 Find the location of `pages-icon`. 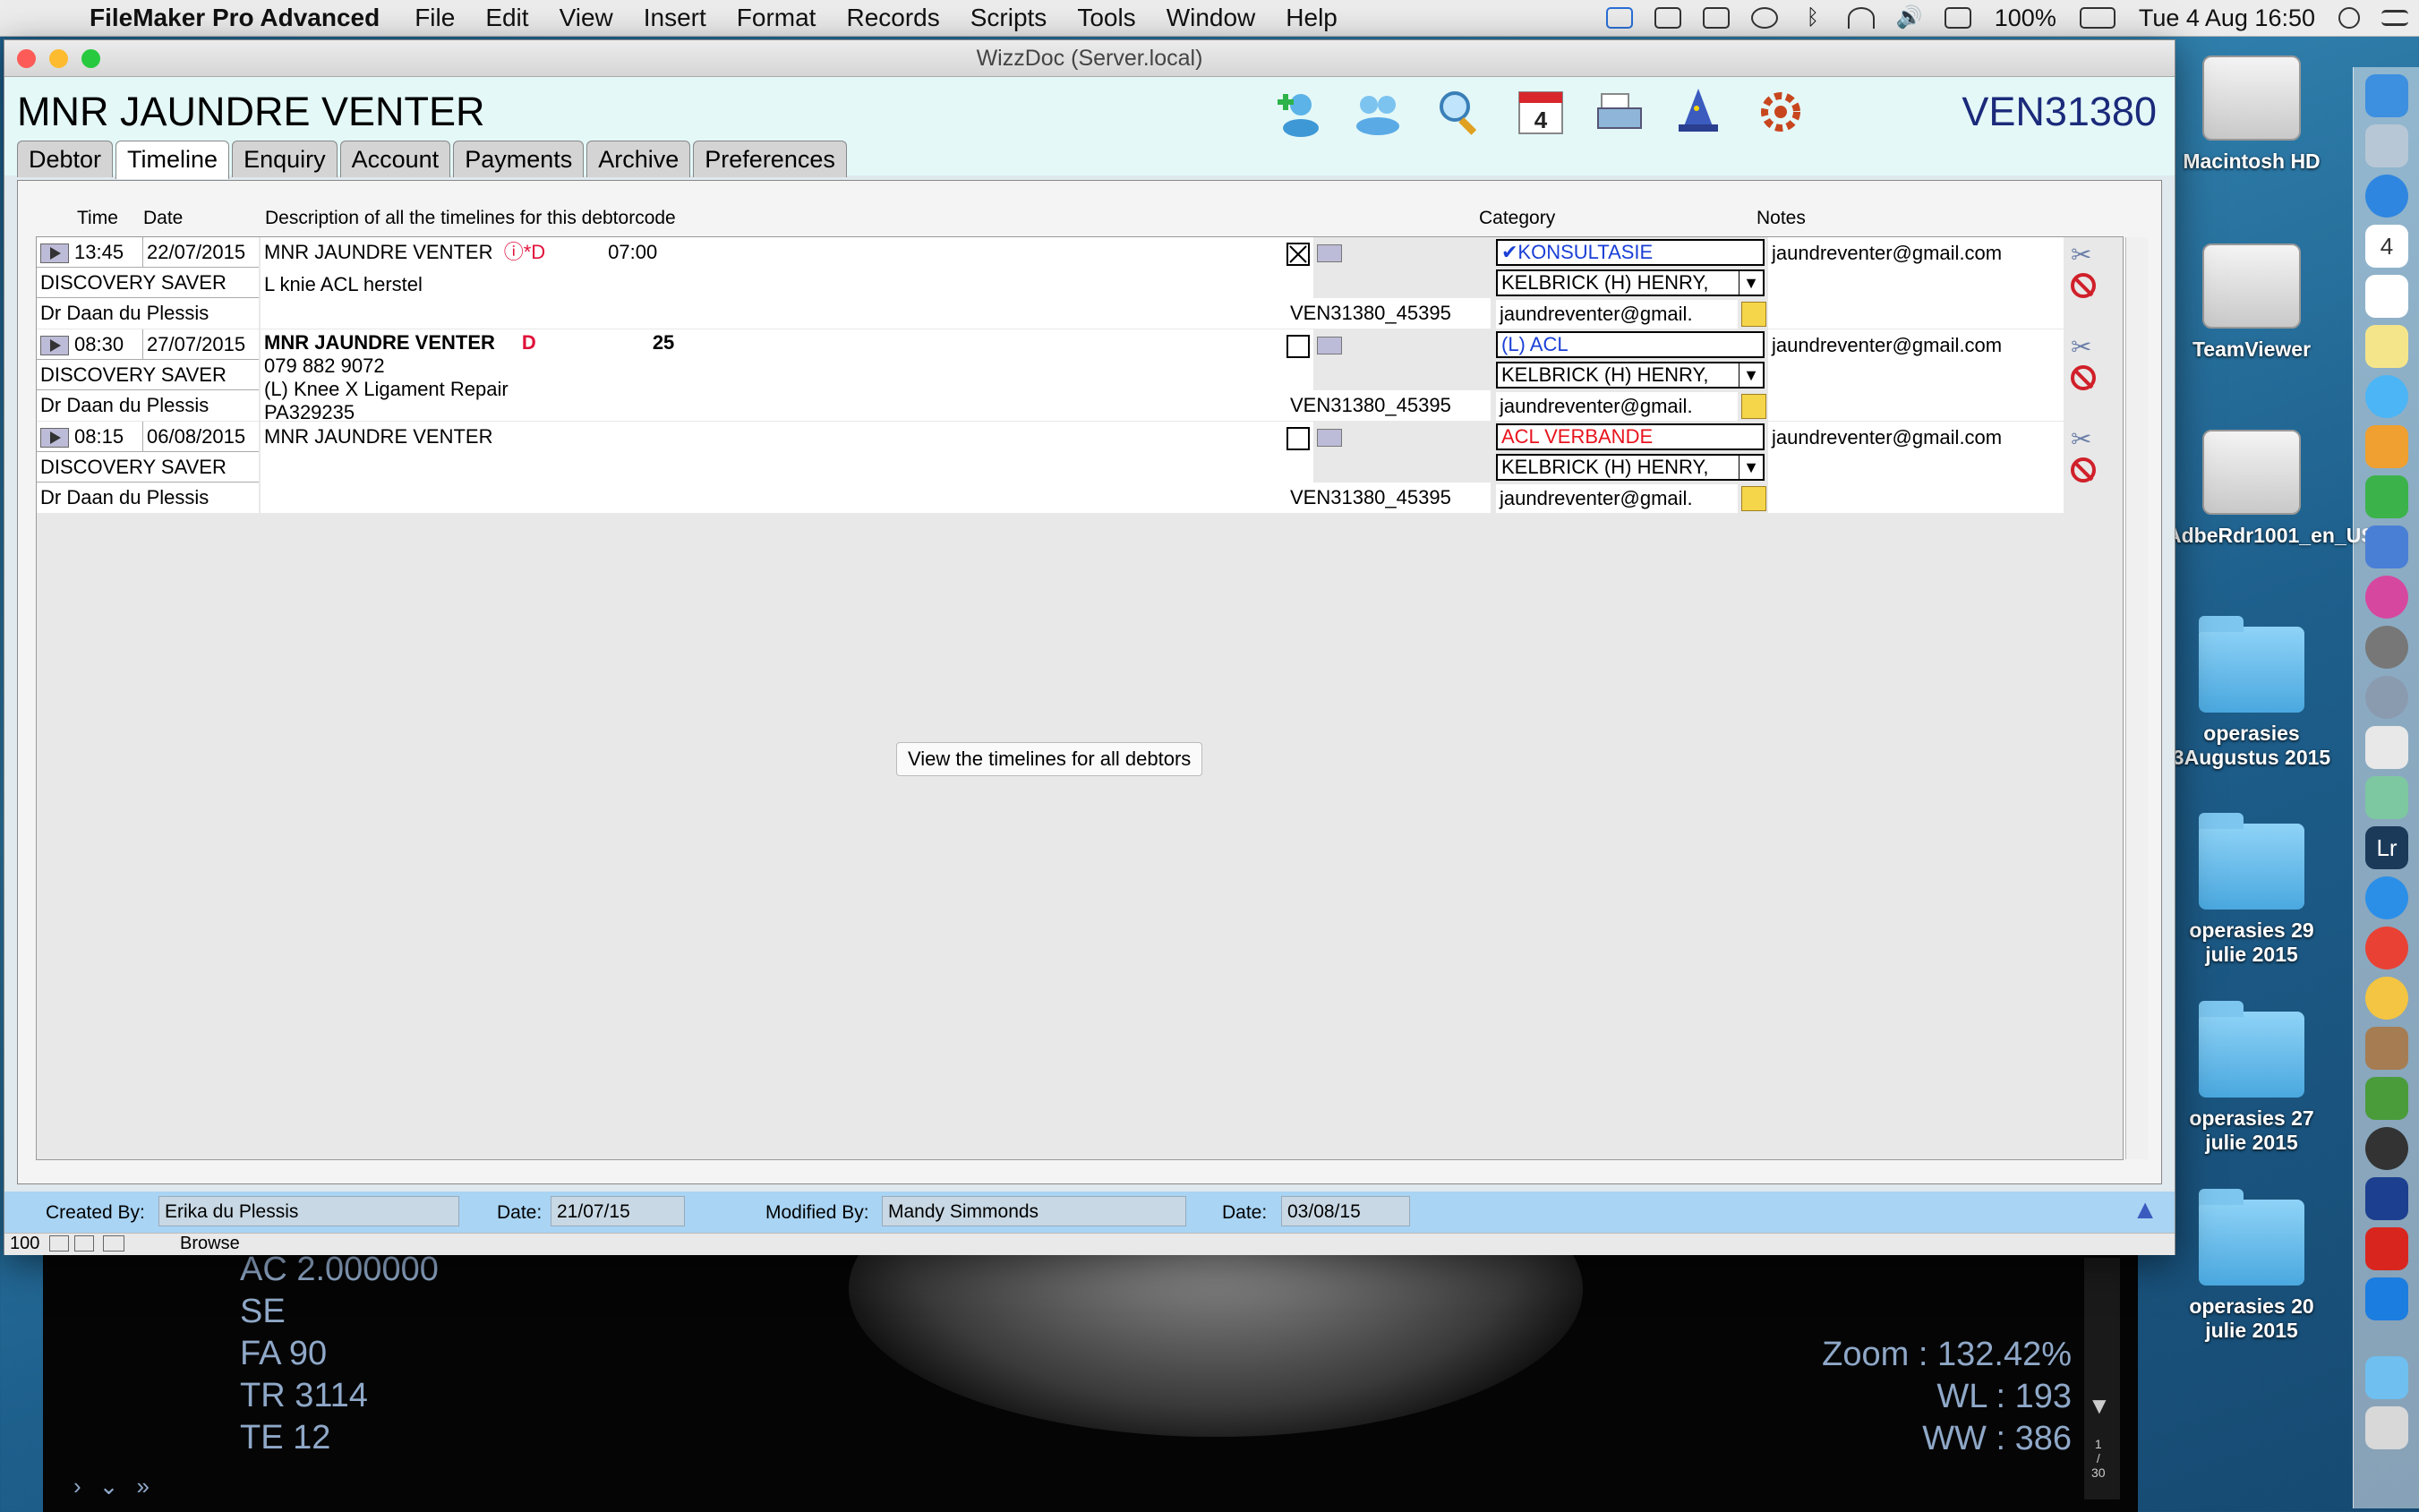

pages-icon is located at coordinates (2386, 446).